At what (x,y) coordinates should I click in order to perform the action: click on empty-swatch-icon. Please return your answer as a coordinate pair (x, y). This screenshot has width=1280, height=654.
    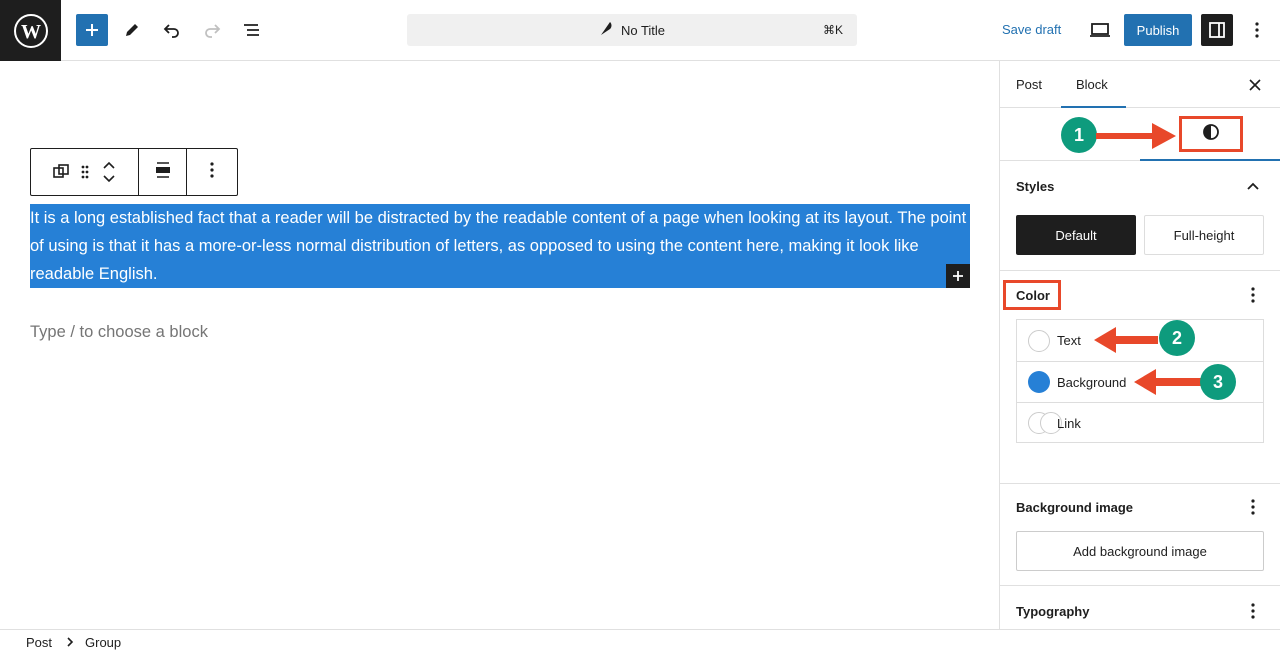
    Looking at the image, I should click on (1039, 340).